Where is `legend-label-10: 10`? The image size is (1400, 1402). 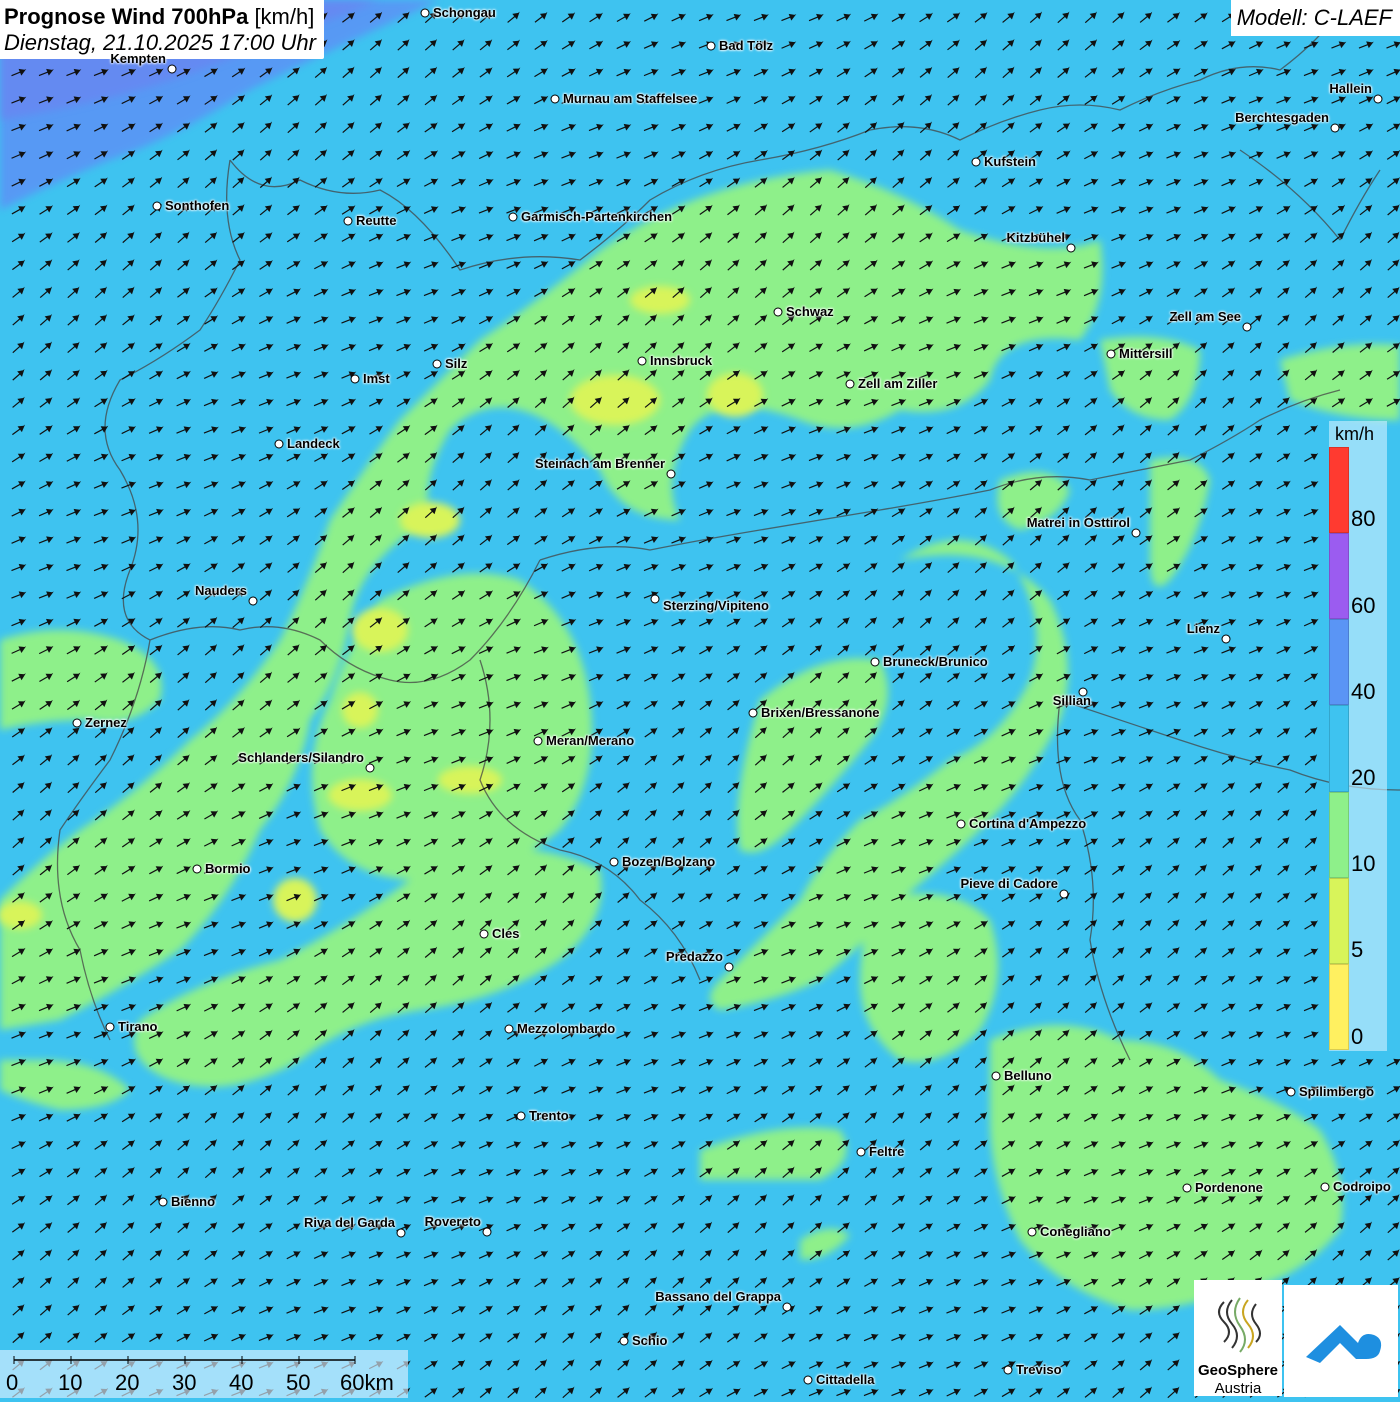
legend-label-10: 10 is located at coordinates (1363, 864).